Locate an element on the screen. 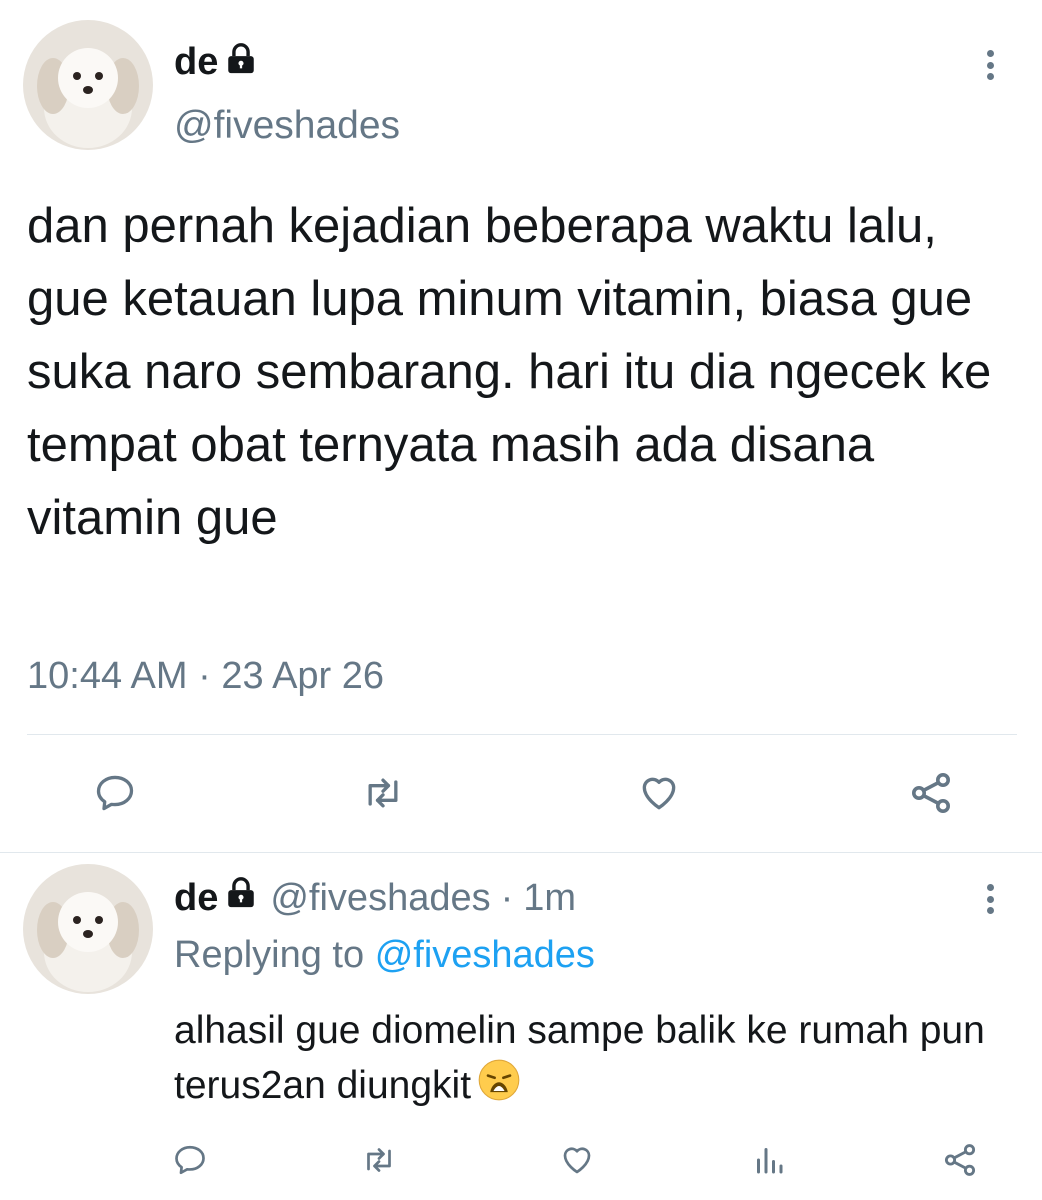  reply-header: de @fiveshades · 1m is located at coordinates (375, 898).